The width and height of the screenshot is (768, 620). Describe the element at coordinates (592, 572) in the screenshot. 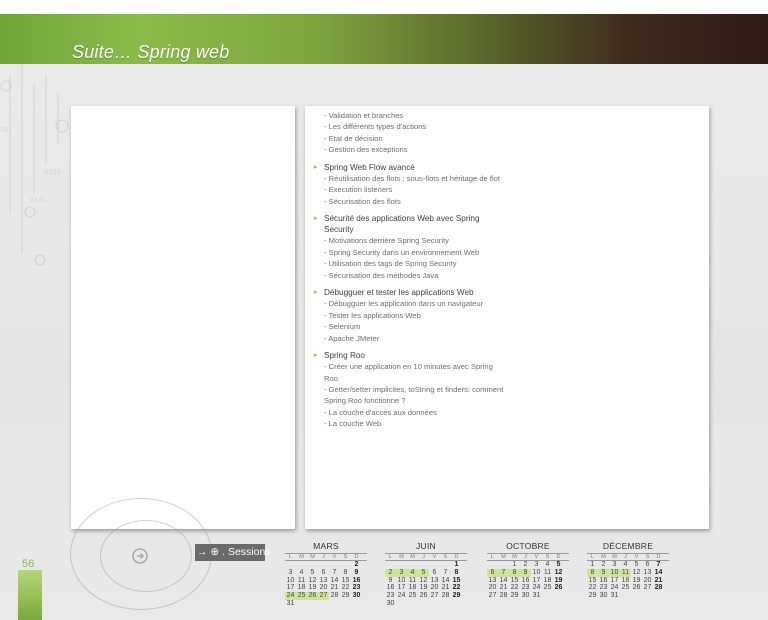

I see `calendar-day: 8` at that location.